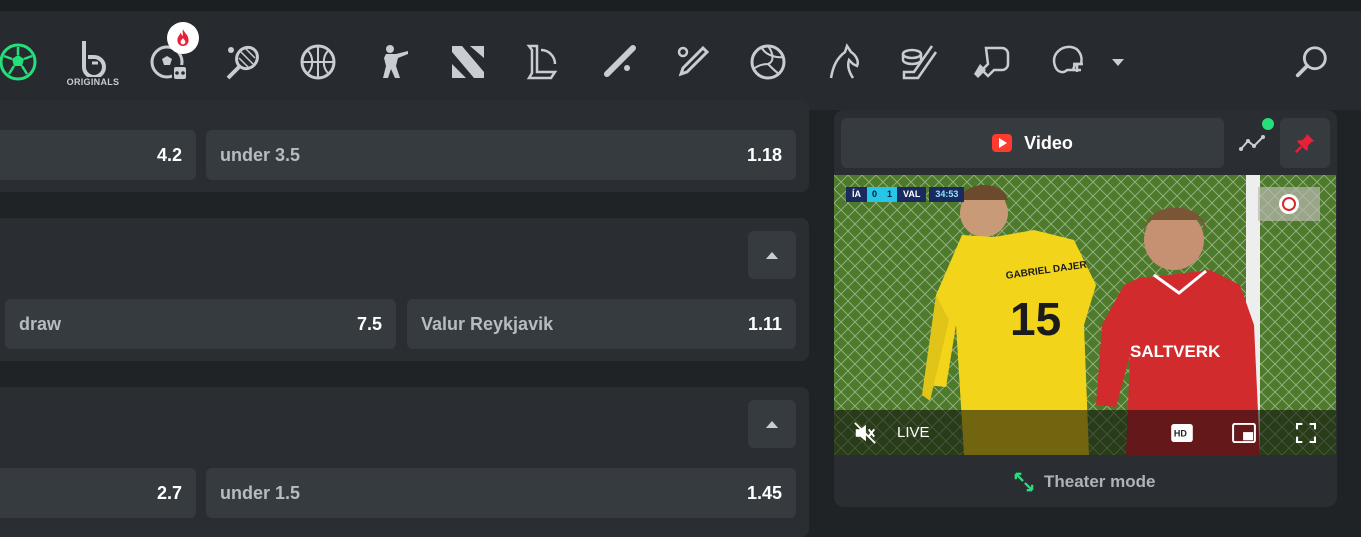 Image resolution: width=1361 pixels, height=537 pixels. I want to click on hot-fire-badge, so click(183, 38).